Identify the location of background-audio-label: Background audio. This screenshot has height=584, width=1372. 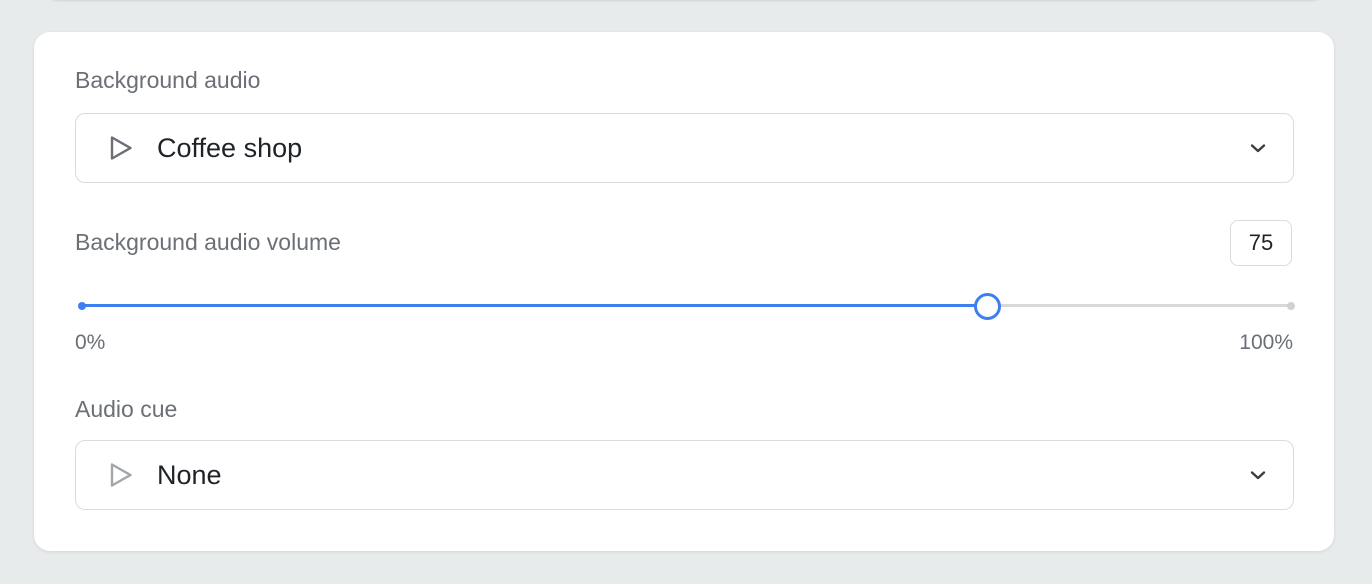
(168, 80).